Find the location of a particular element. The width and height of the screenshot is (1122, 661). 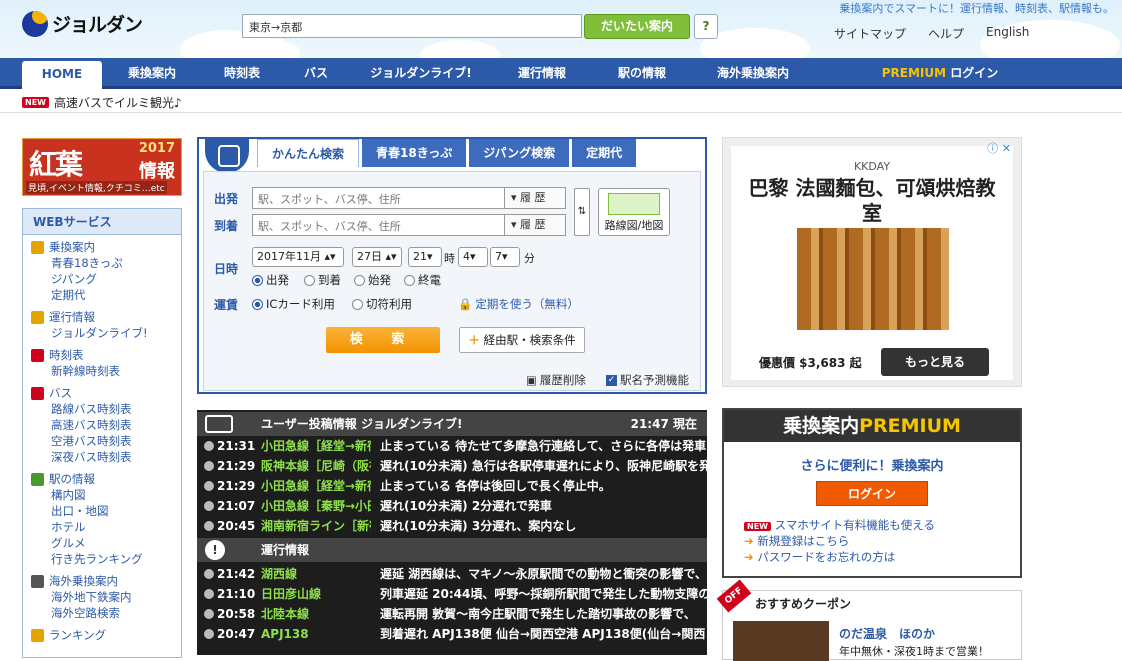

jorudan-logo: ジョルダン is located at coordinates (82, 23).